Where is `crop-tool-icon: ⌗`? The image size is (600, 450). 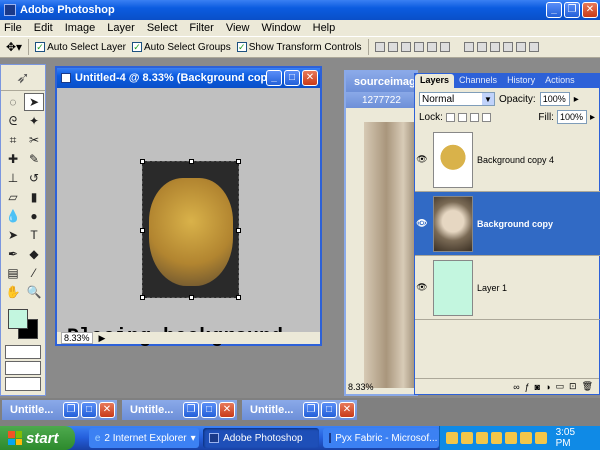
crop-tool-icon: ⌗ is located at coordinates (13, 140).